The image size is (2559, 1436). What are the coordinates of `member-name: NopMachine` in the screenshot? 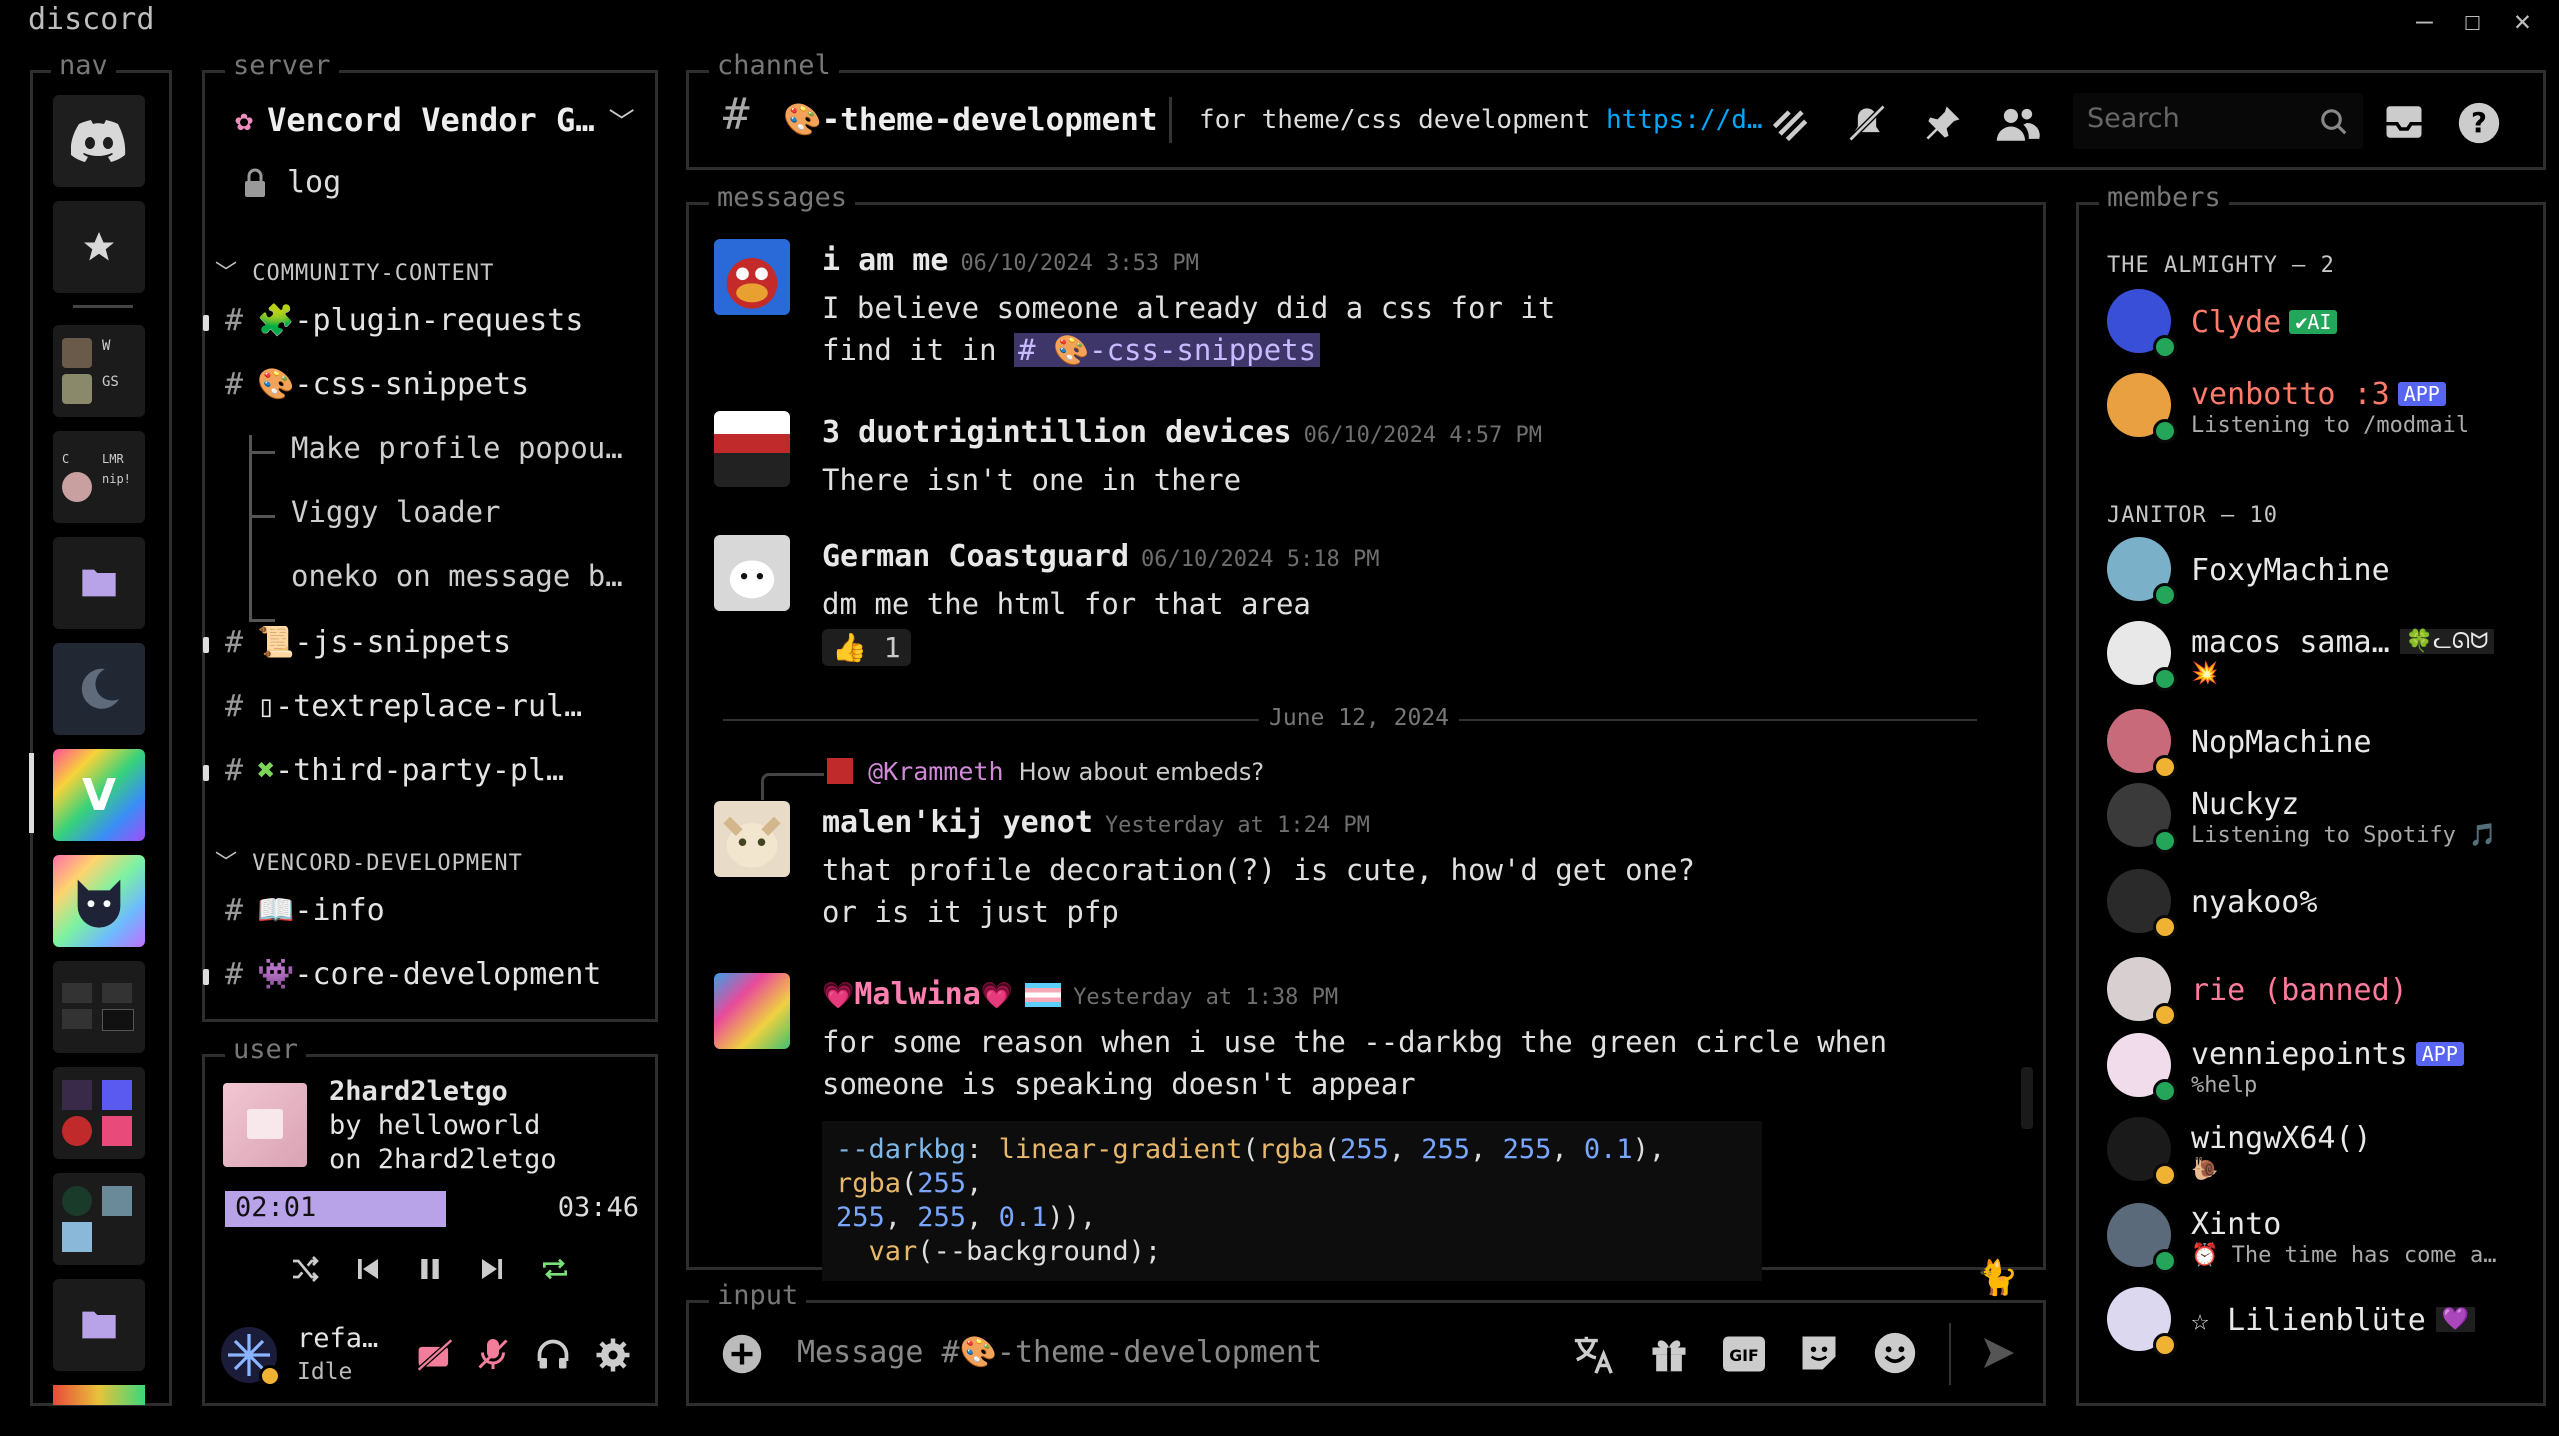 It's located at (2281, 742).